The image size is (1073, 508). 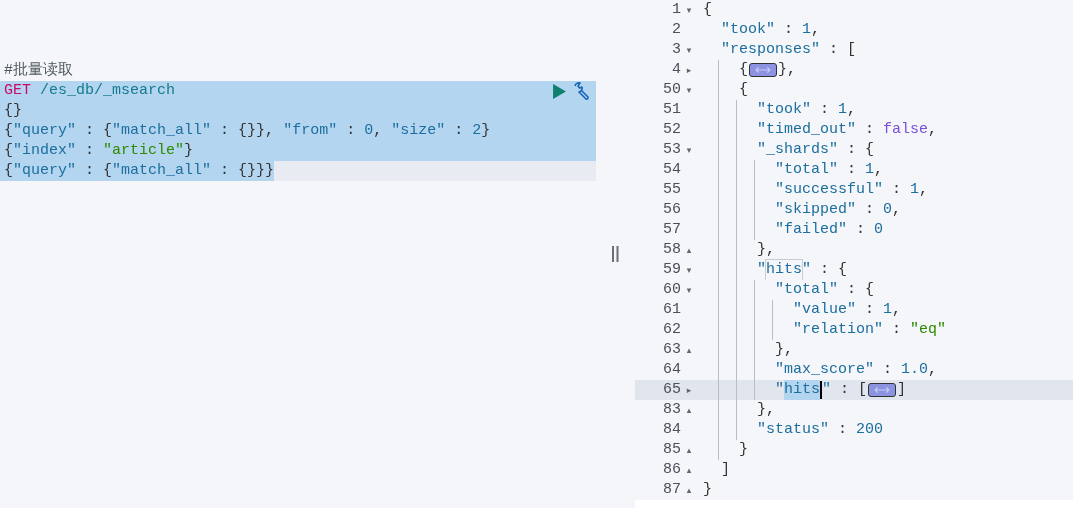 What do you see at coordinates (559, 91) in the screenshot?
I see `play-icon` at bounding box center [559, 91].